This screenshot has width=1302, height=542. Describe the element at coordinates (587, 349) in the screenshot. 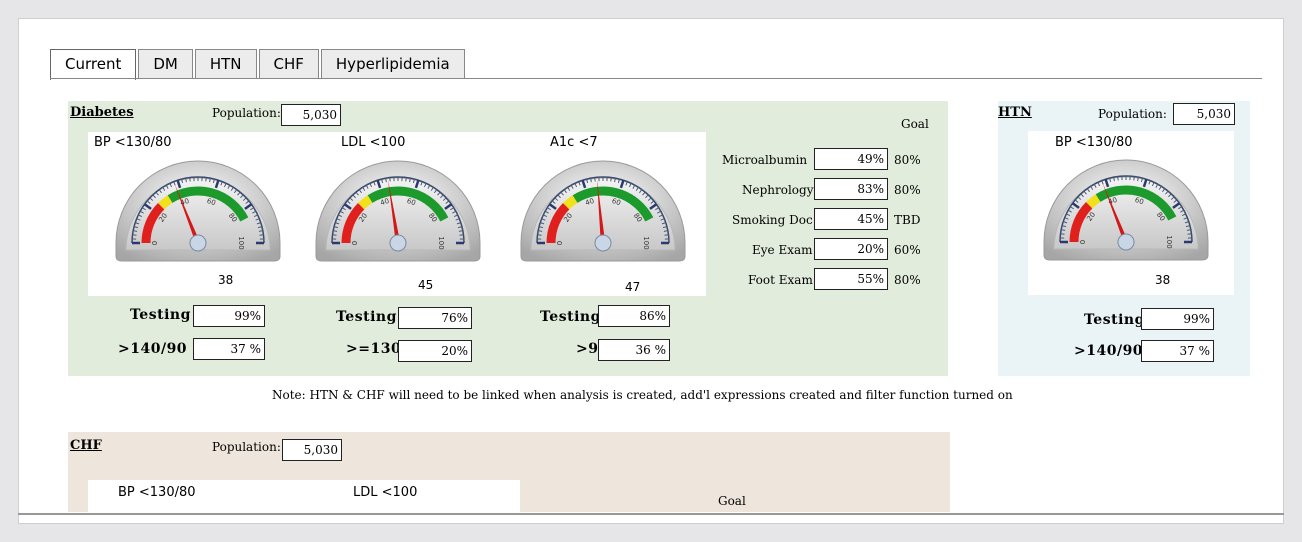

I see `a1c-threshold-label: >9` at that location.